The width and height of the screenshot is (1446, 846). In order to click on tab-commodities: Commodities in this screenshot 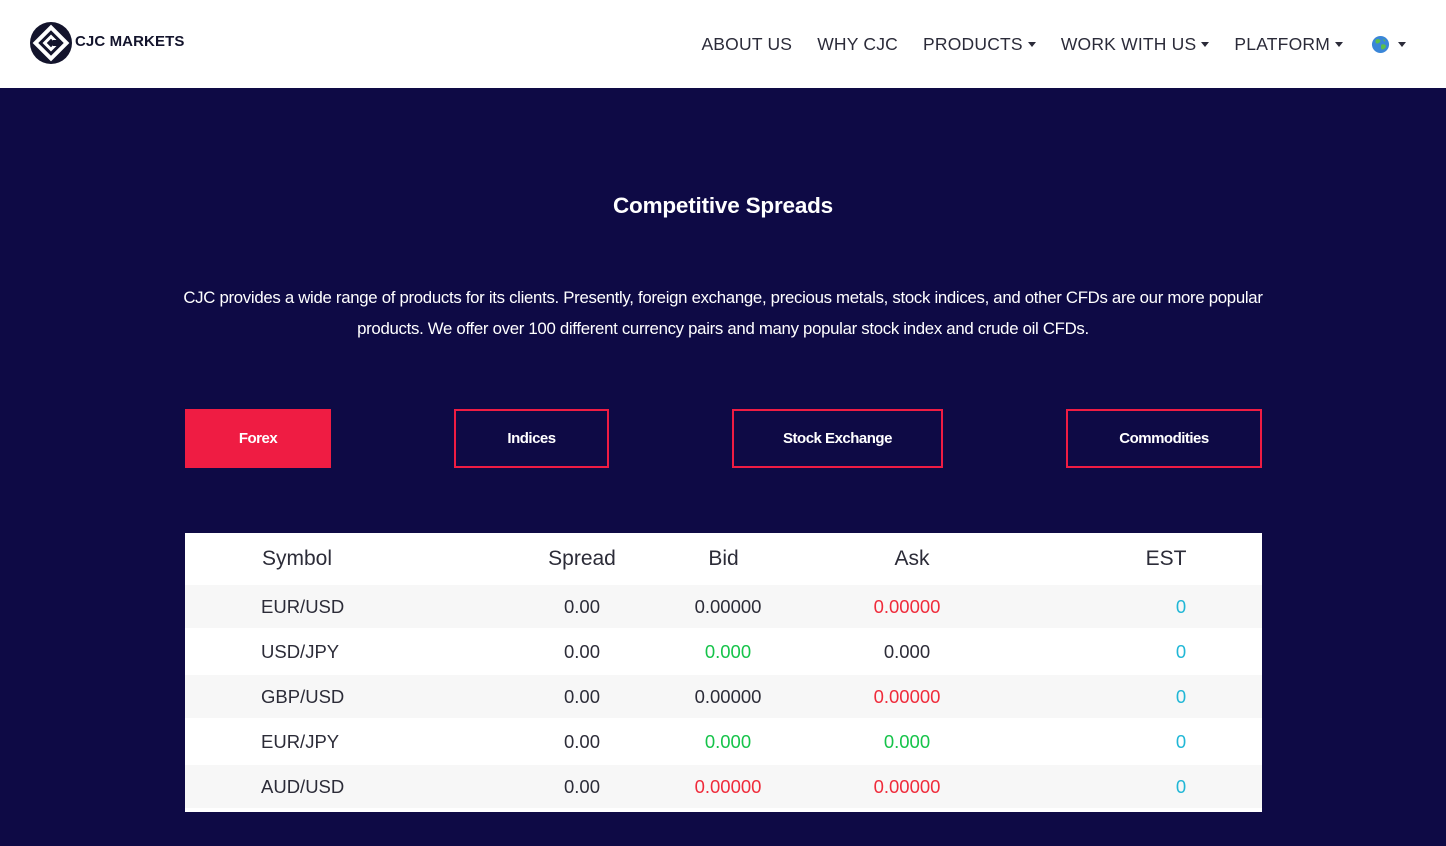, I will do `click(1164, 438)`.